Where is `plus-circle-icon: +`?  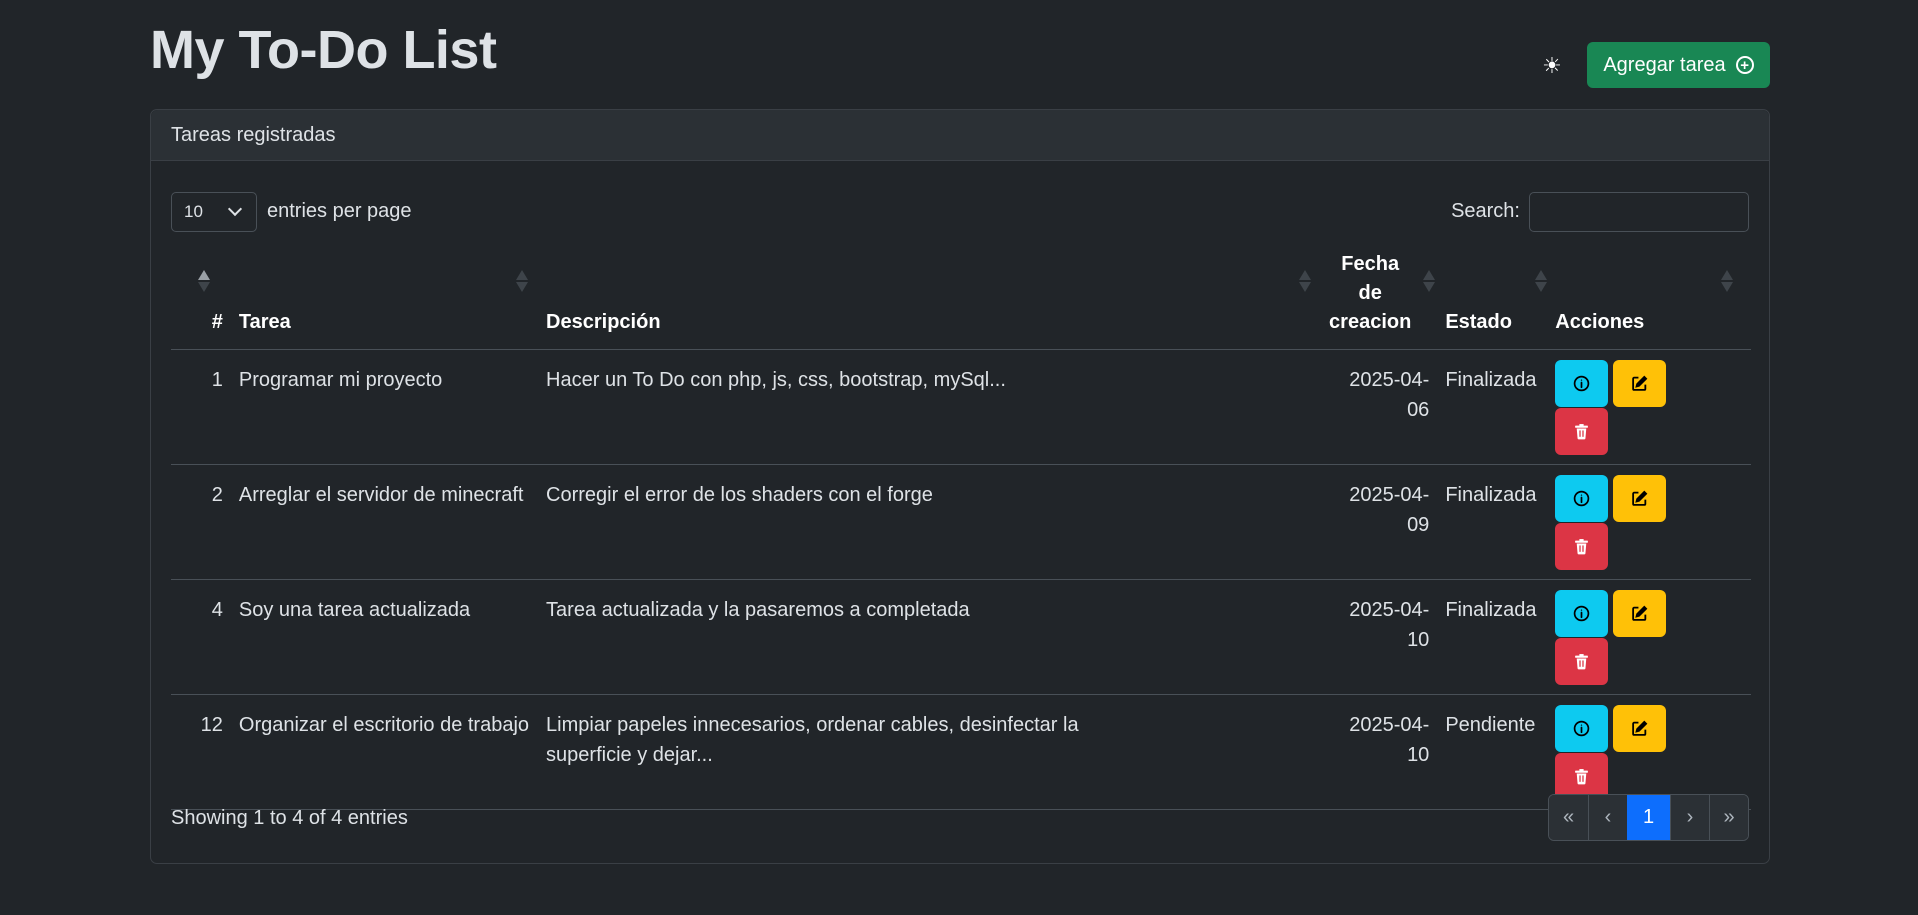 plus-circle-icon: + is located at coordinates (1744, 65).